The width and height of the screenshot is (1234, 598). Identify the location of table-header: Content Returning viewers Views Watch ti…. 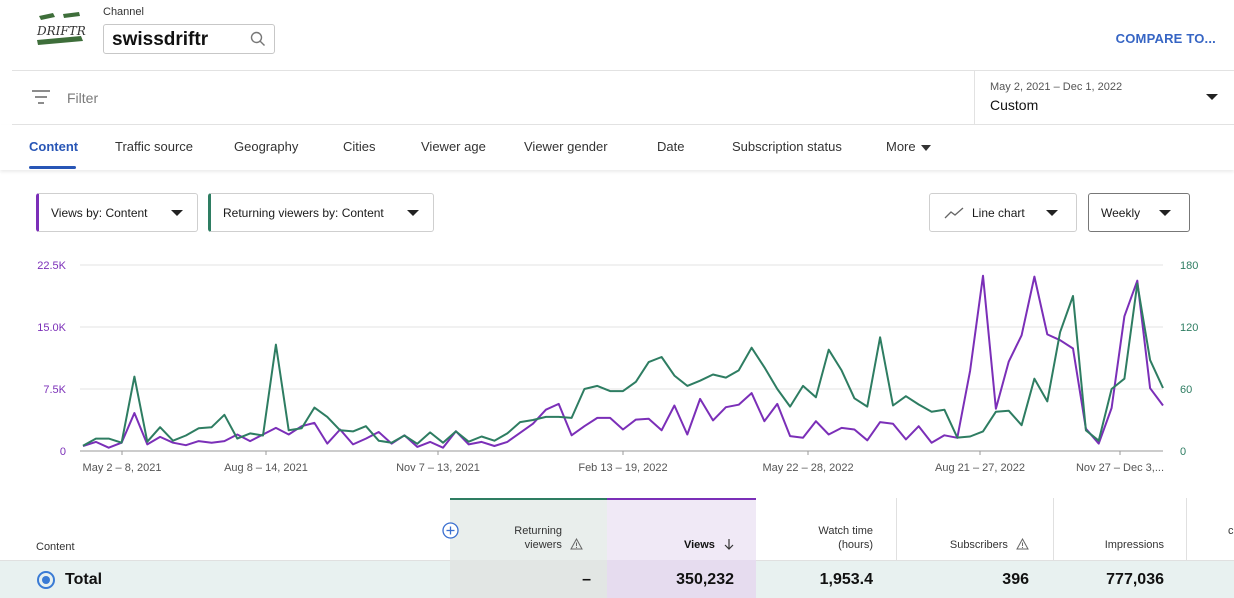
(617, 529).